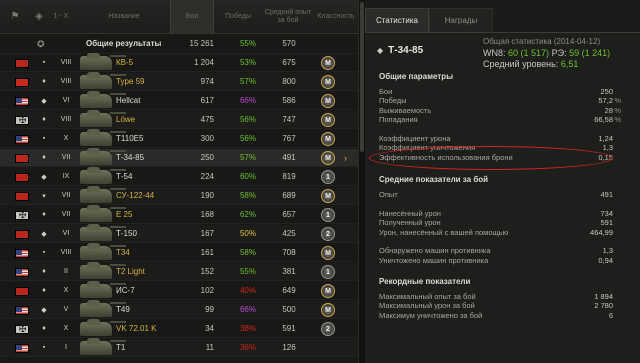 This screenshot has height=363, width=640. Describe the element at coordinates (238, 17) in the screenshot. I see `wins-column-header: Победы` at that location.